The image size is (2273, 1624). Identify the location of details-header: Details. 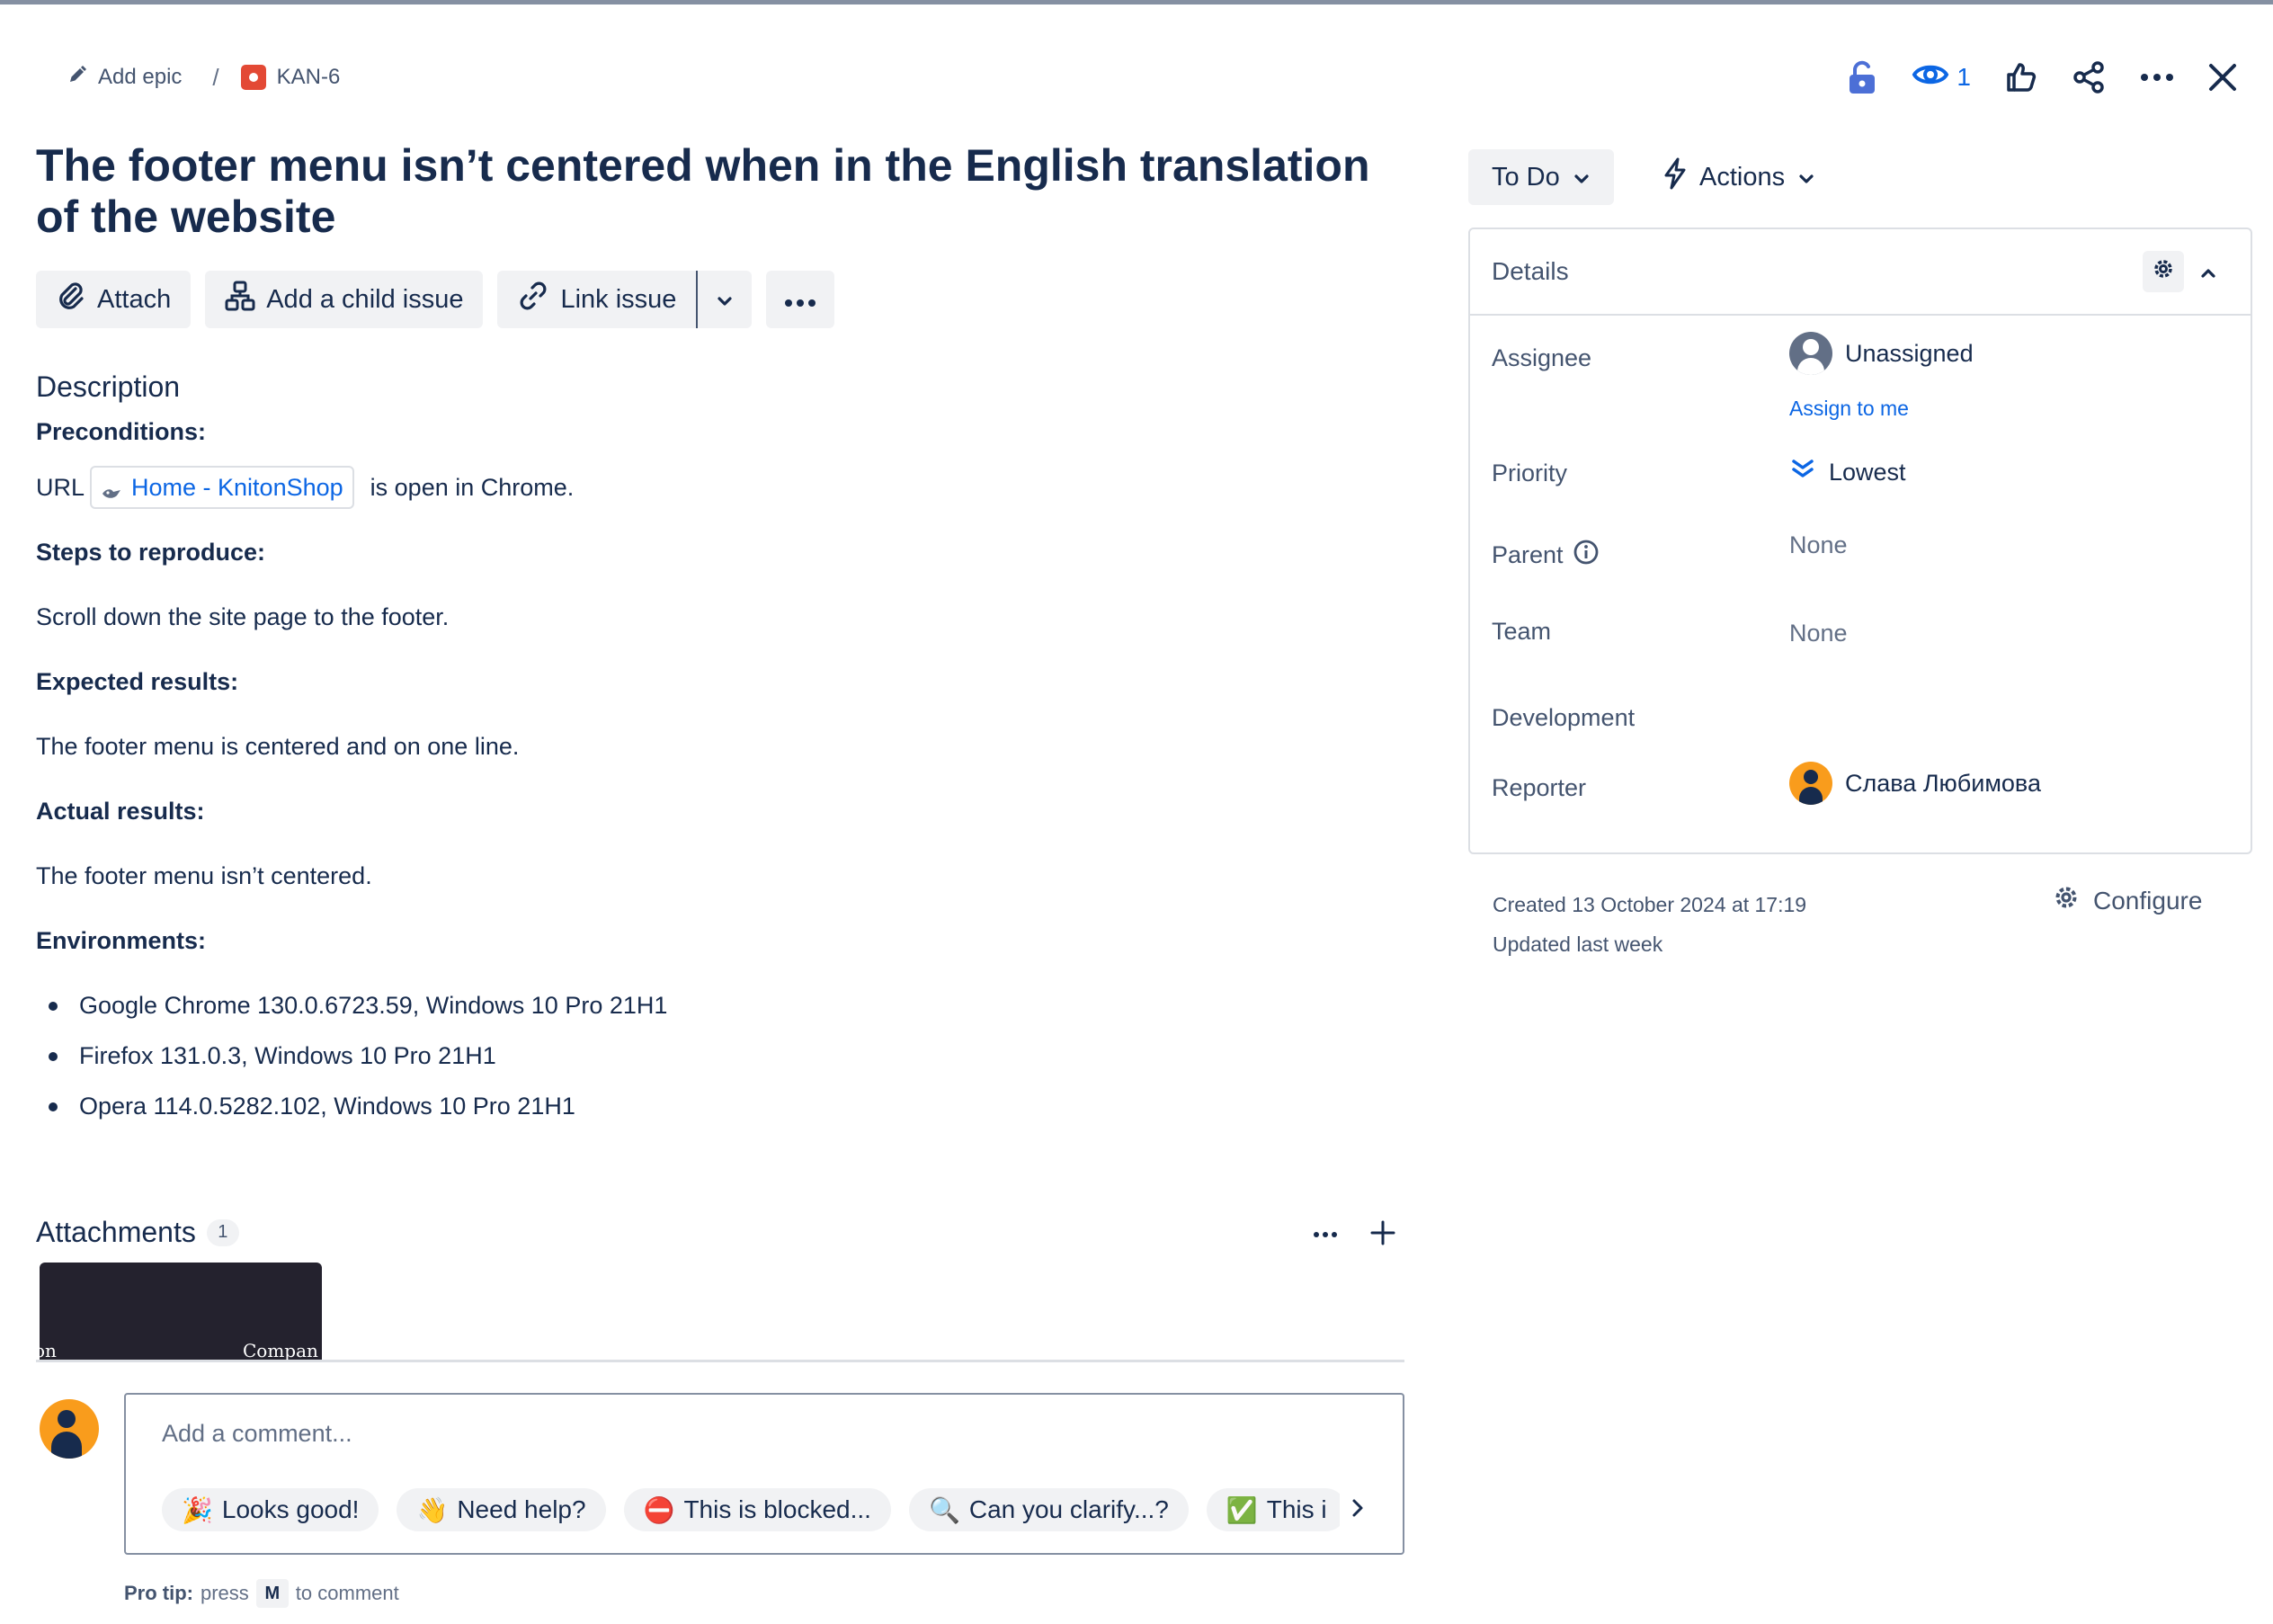
(1860, 272).